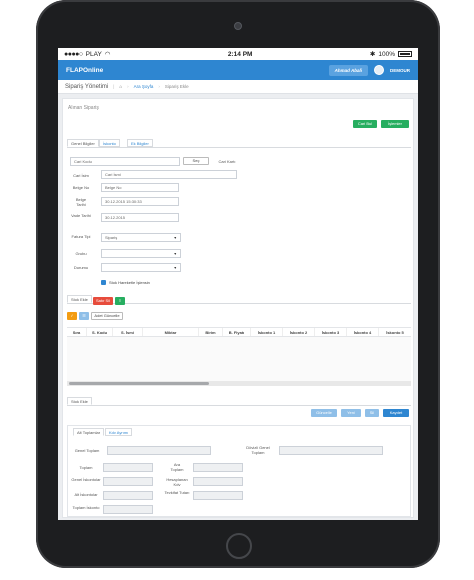  Describe the element at coordinates (103, 301) in the screenshot. I see `delete-row-button: Satır Sil` at that location.